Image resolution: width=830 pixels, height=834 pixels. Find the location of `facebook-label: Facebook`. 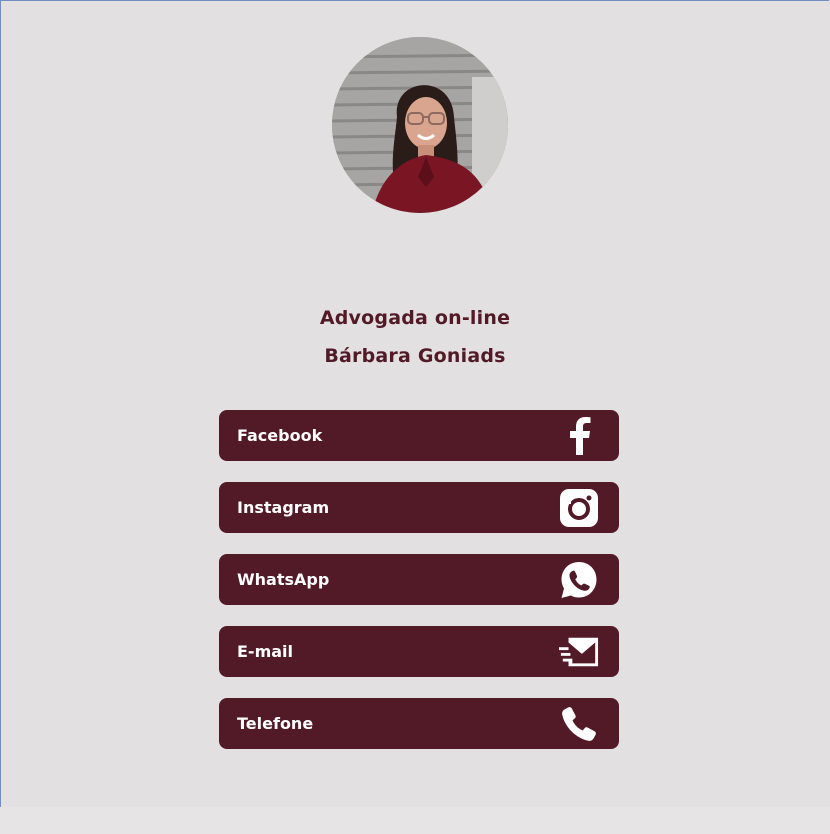

facebook-label: Facebook is located at coordinates (280, 435).